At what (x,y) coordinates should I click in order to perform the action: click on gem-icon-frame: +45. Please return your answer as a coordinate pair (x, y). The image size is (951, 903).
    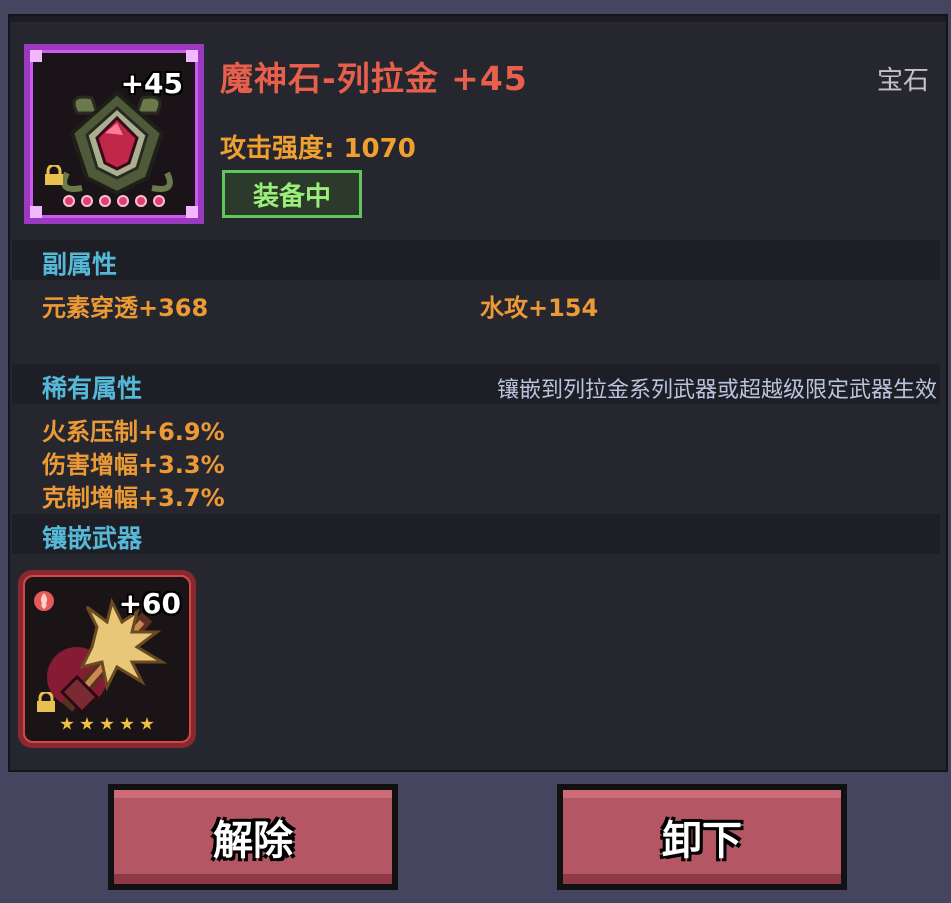
    Looking at the image, I should click on (114, 134).